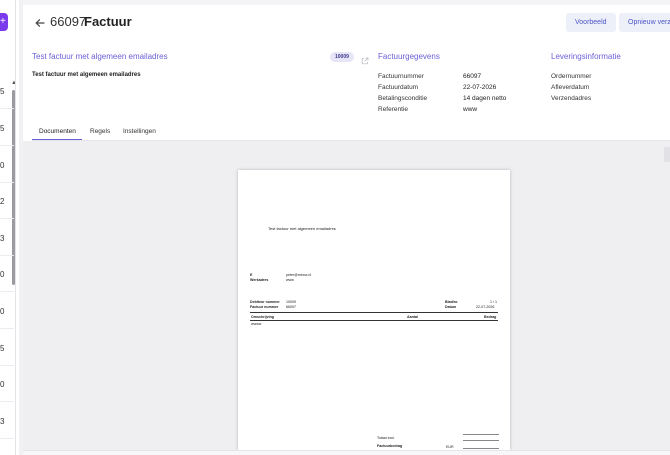 This screenshot has width=670, height=455. I want to click on debtor-badge: 10009, so click(342, 57).